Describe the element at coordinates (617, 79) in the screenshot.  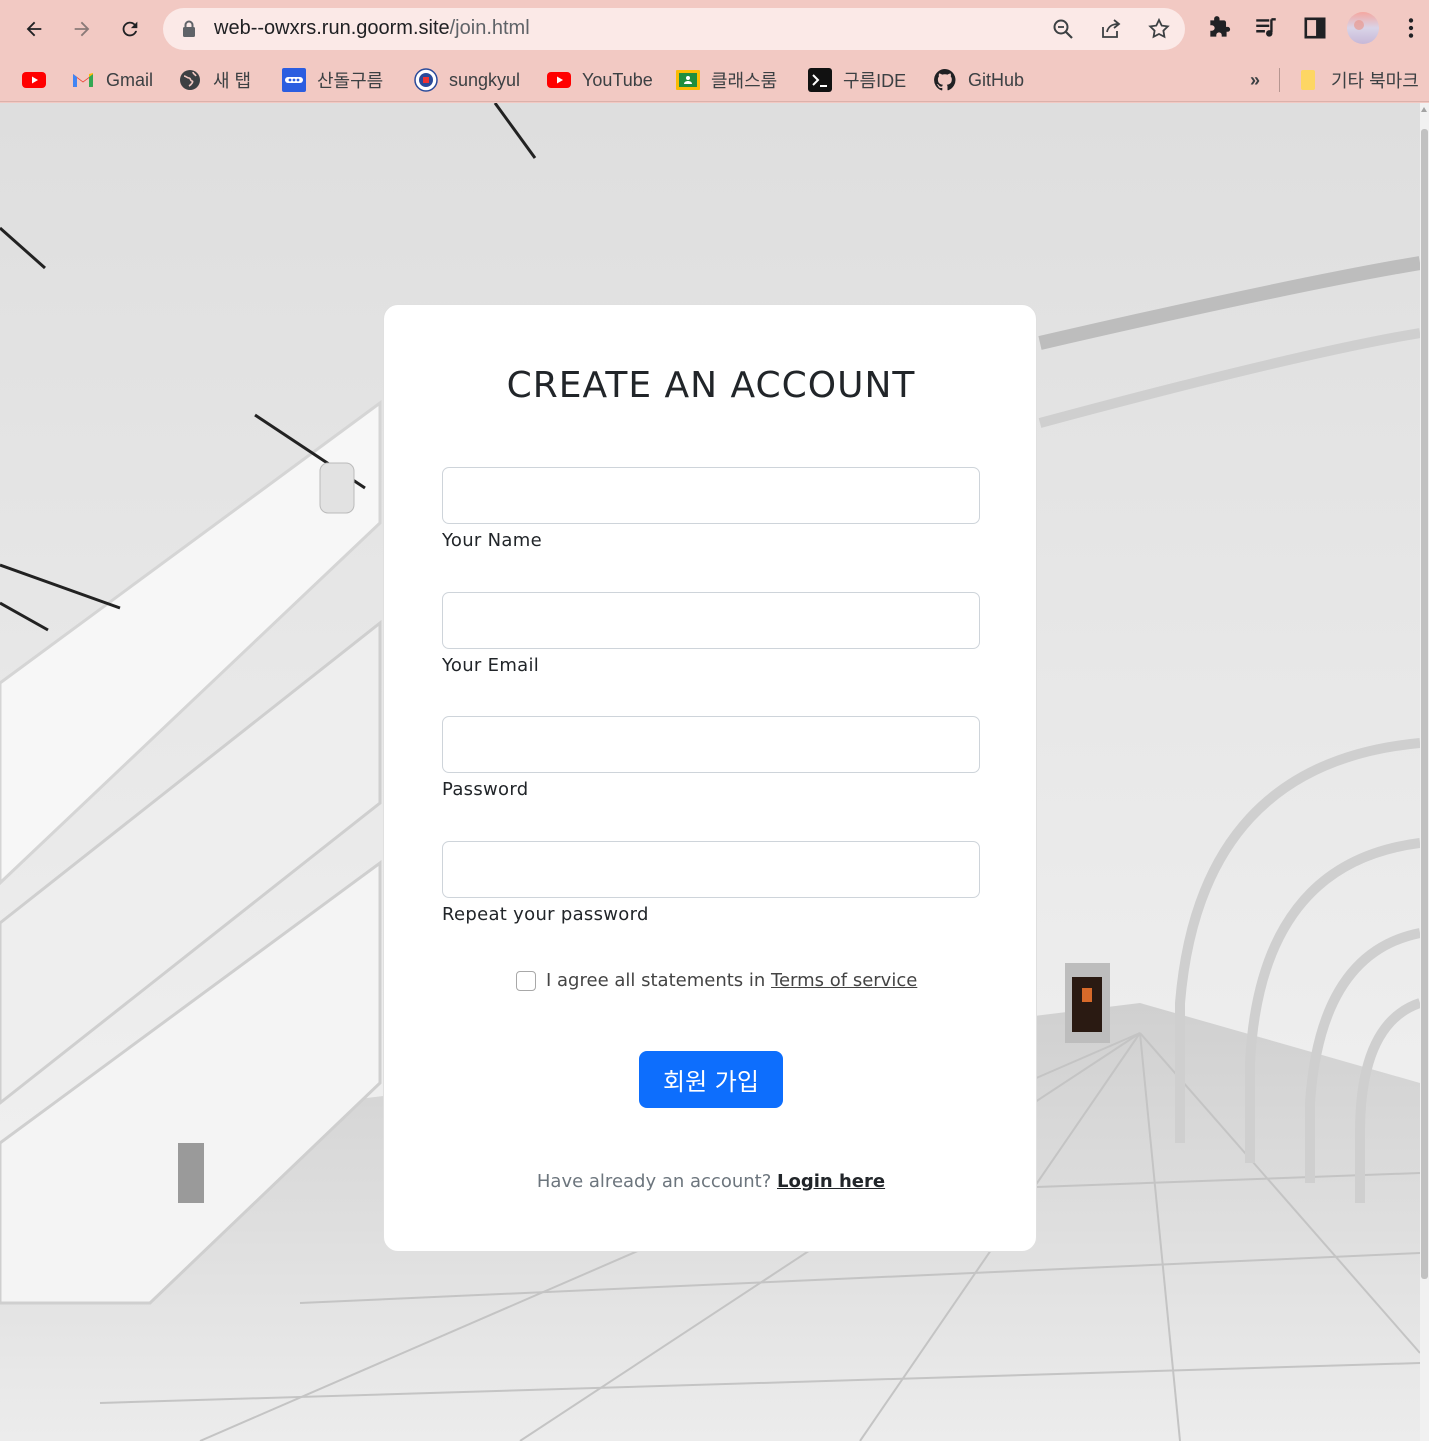
I see `bookmark-label: YouTube` at that location.